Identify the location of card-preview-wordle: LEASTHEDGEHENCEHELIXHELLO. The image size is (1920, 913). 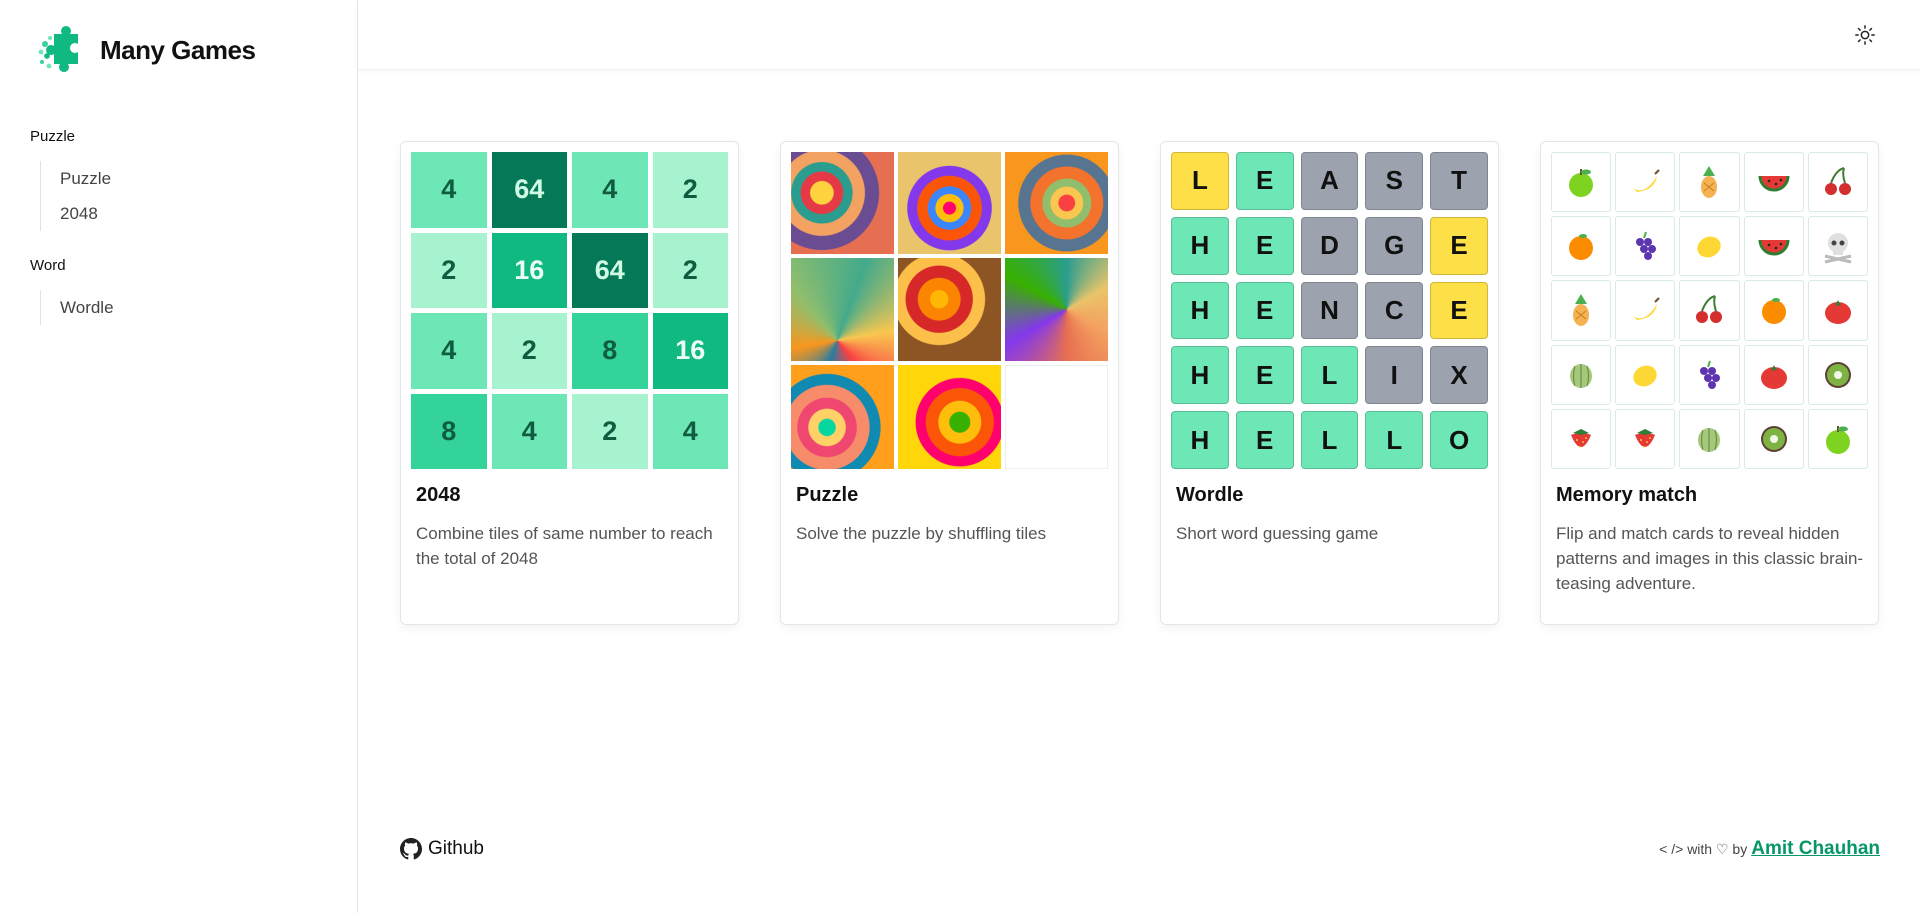
(1329, 310).